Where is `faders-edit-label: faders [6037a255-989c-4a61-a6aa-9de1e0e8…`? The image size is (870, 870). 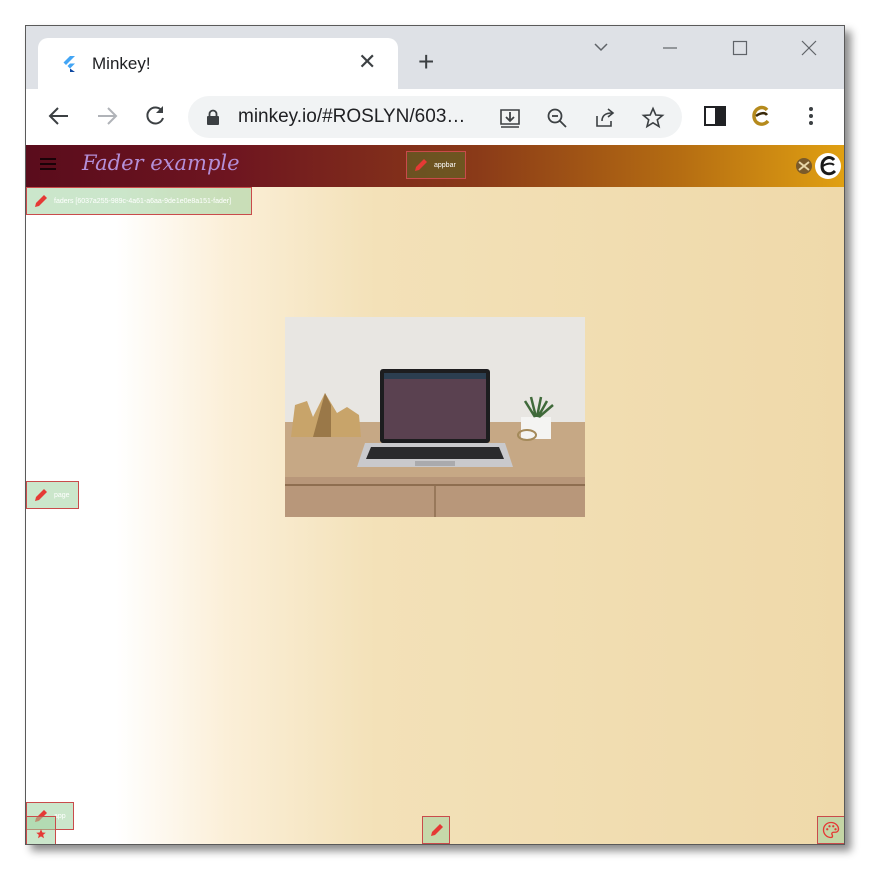
faders-edit-label: faders [6037a255-989c-4a61-a6aa-9de1e0e8… is located at coordinates (143, 201).